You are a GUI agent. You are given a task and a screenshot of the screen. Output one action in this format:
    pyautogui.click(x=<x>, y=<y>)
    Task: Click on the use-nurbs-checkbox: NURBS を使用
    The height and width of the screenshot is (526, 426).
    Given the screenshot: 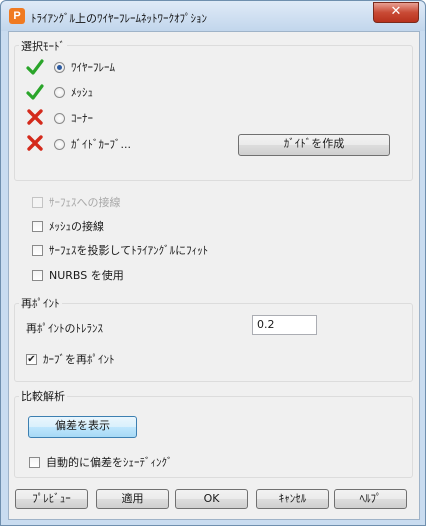 What is the action you would take?
    pyautogui.click(x=78, y=275)
    